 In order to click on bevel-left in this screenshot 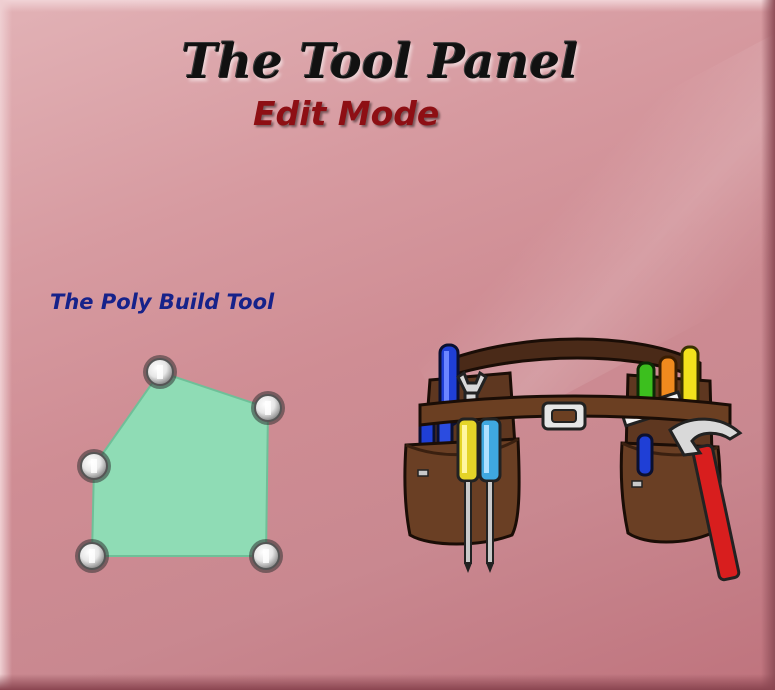, I will do `click(6, 345)`.